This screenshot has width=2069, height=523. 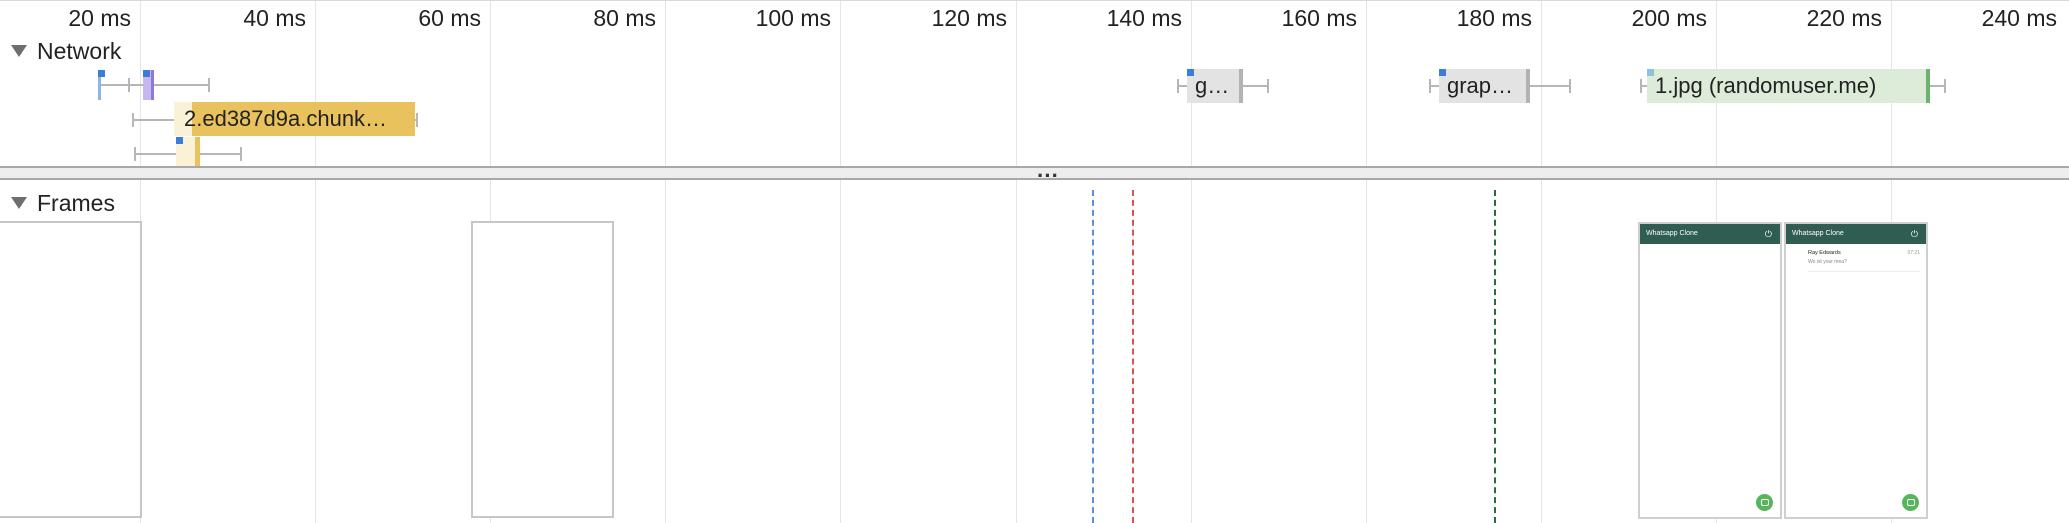 I want to click on network-section-title: Network, so click(x=79, y=50).